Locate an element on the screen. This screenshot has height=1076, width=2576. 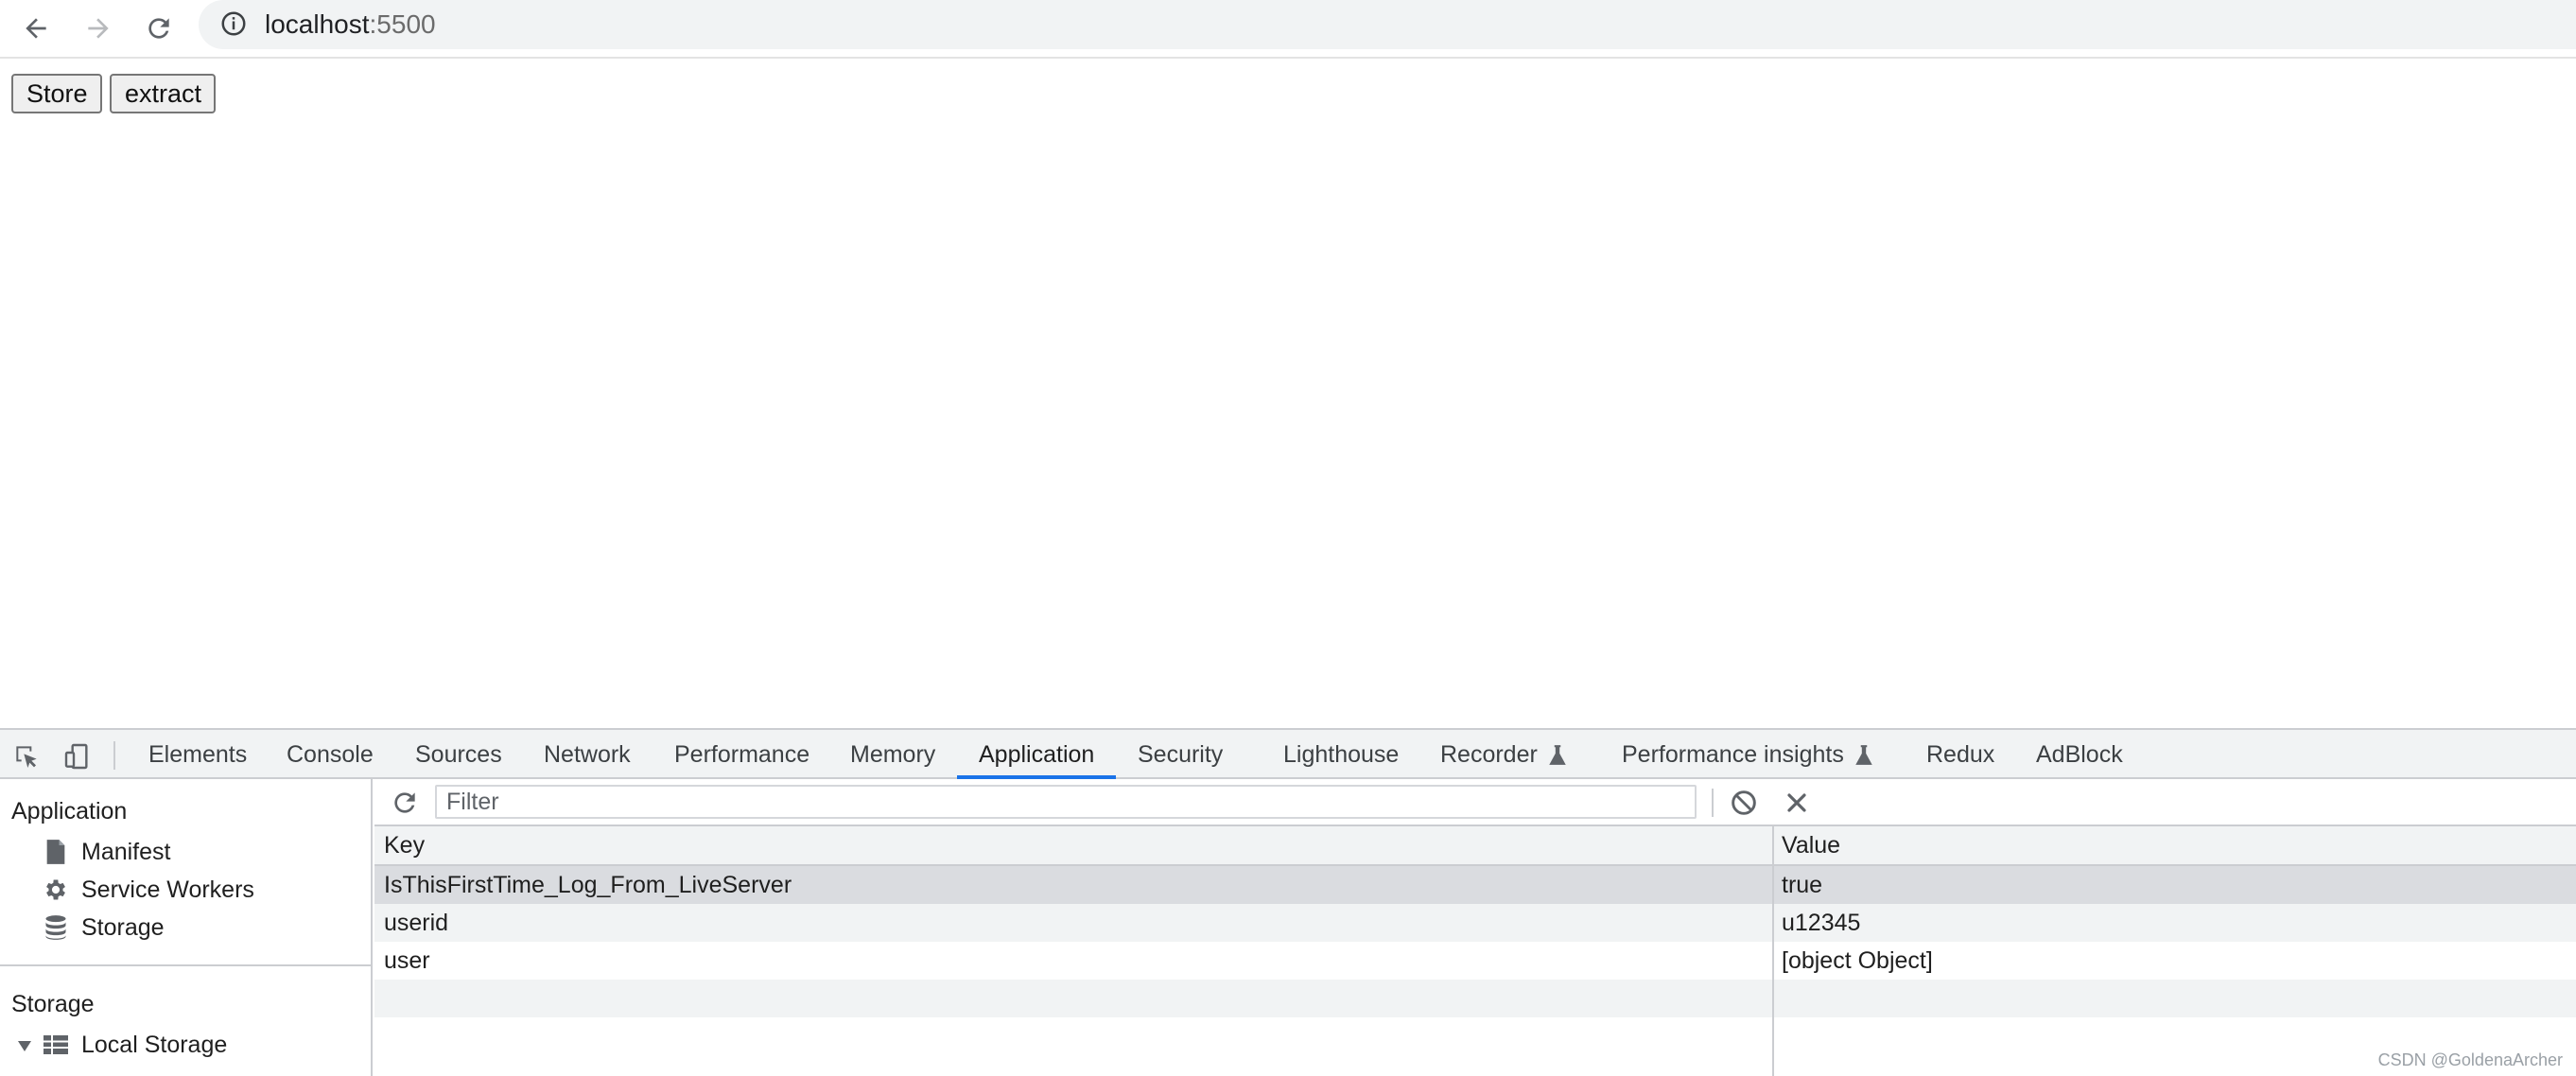
device-toolbar-icon is located at coordinates (77, 756).